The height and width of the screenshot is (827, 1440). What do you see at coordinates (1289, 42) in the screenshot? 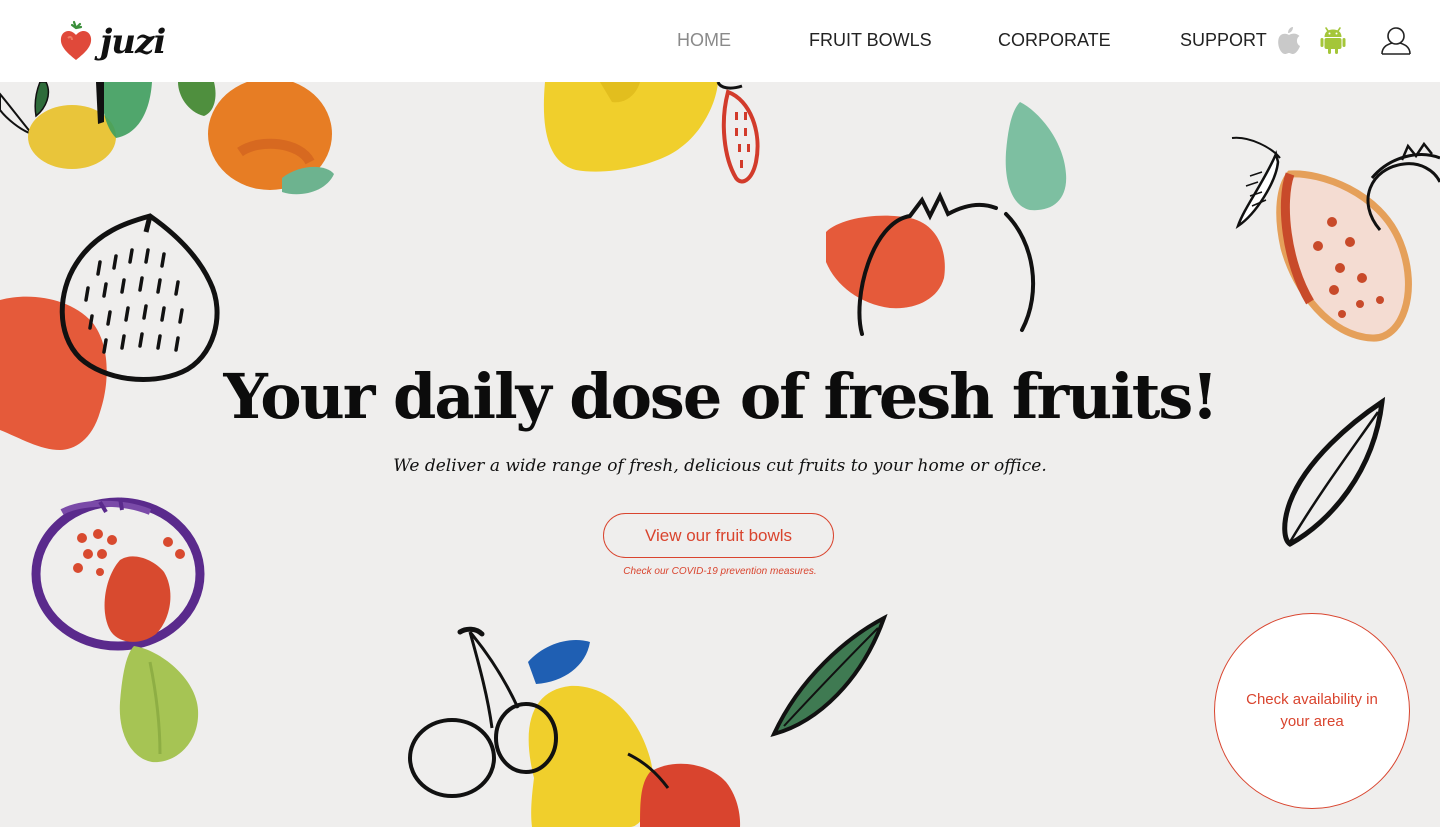
I see `apple-icon` at bounding box center [1289, 42].